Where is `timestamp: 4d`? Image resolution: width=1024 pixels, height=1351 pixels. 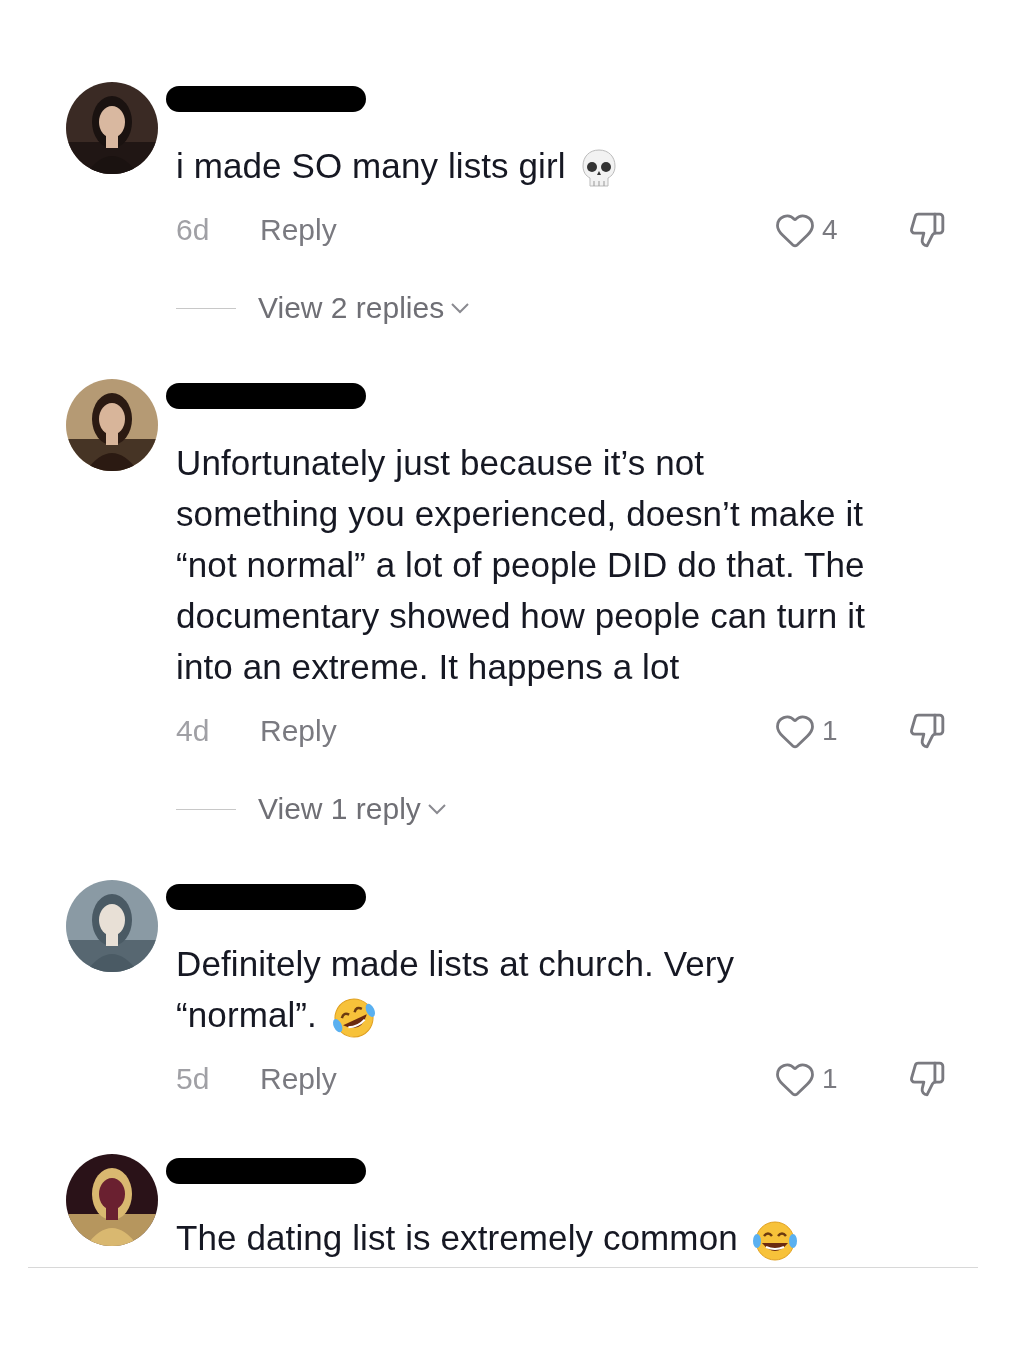 timestamp: 4d is located at coordinates (193, 731).